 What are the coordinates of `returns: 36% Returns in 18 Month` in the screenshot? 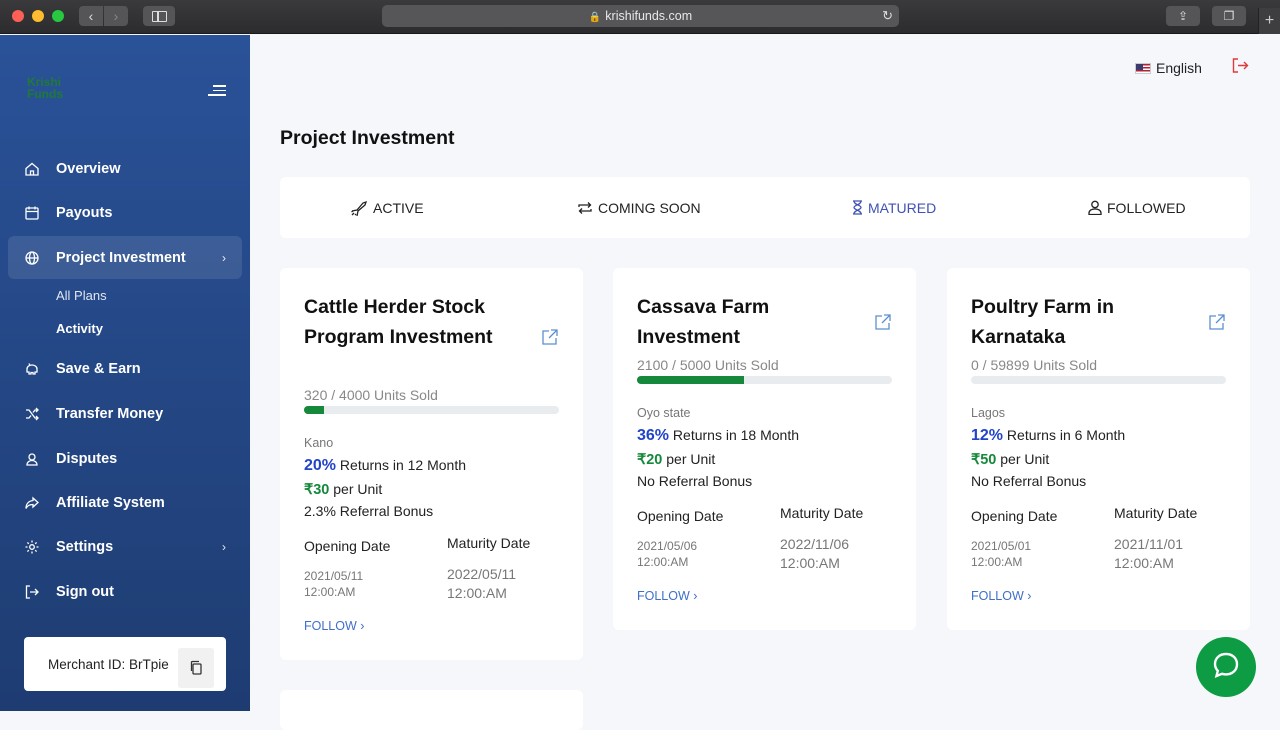 It's located at (718, 436).